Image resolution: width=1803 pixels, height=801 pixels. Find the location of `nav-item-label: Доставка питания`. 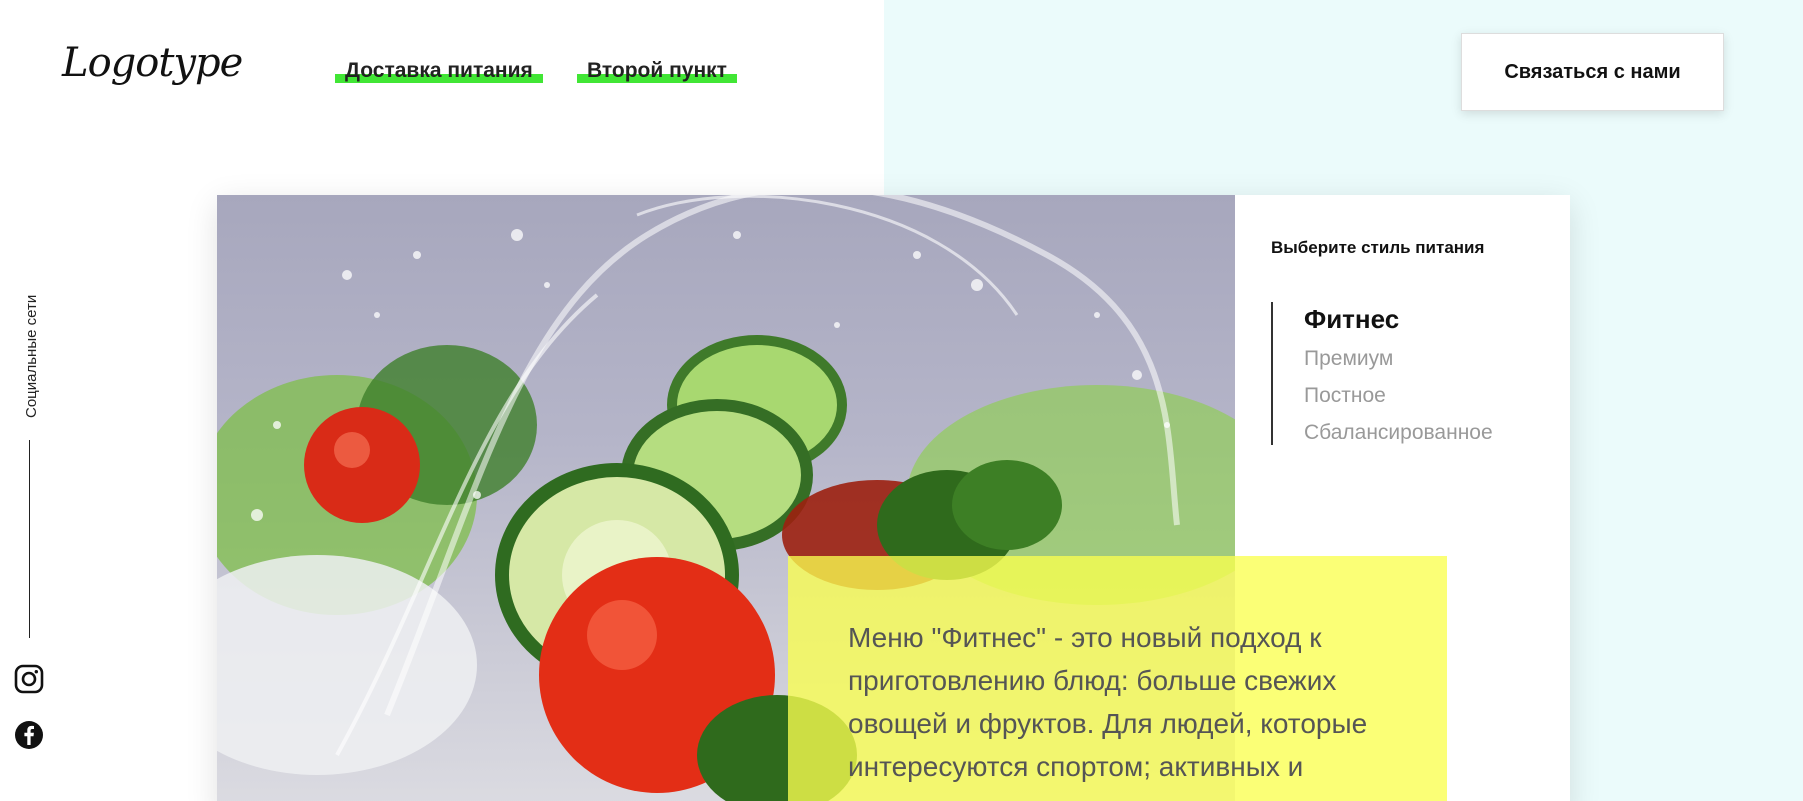

nav-item-label: Доставка питания is located at coordinates (439, 70).